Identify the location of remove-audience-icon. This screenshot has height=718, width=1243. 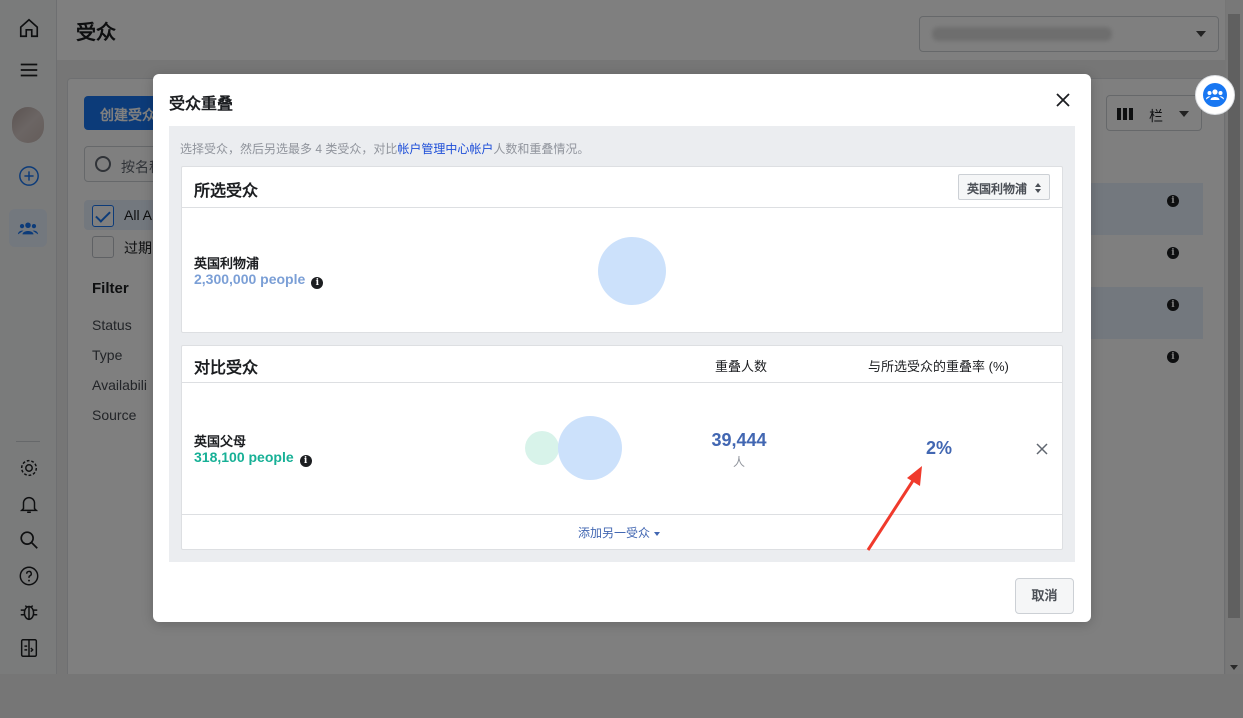
(1042, 449).